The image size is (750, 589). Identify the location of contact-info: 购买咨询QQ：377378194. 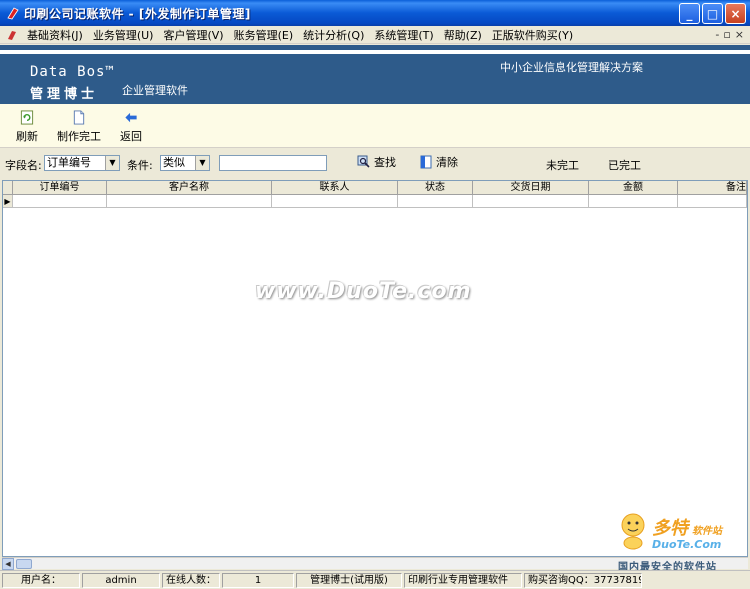
(583, 580).